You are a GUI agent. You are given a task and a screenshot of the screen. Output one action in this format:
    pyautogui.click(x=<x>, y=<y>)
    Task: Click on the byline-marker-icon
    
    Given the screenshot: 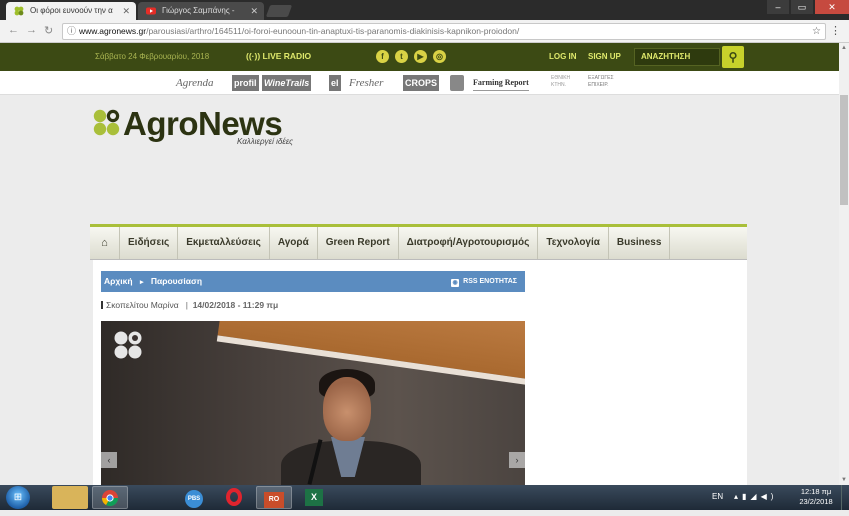 What is the action you would take?
    pyautogui.click(x=102, y=305)
    